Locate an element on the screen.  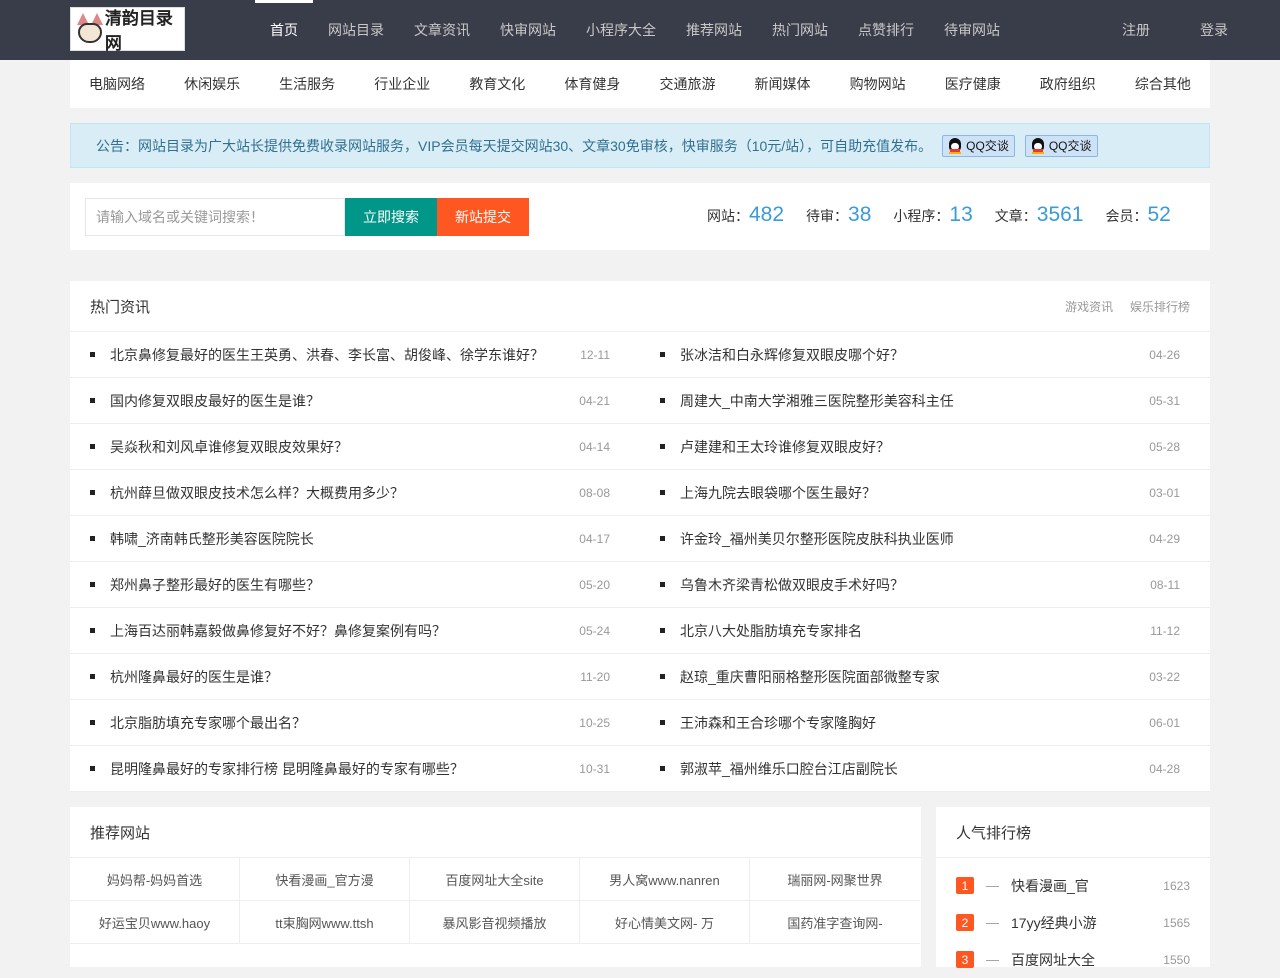
category-item: 休闲娱乐 is located at coordinates (212, 84).